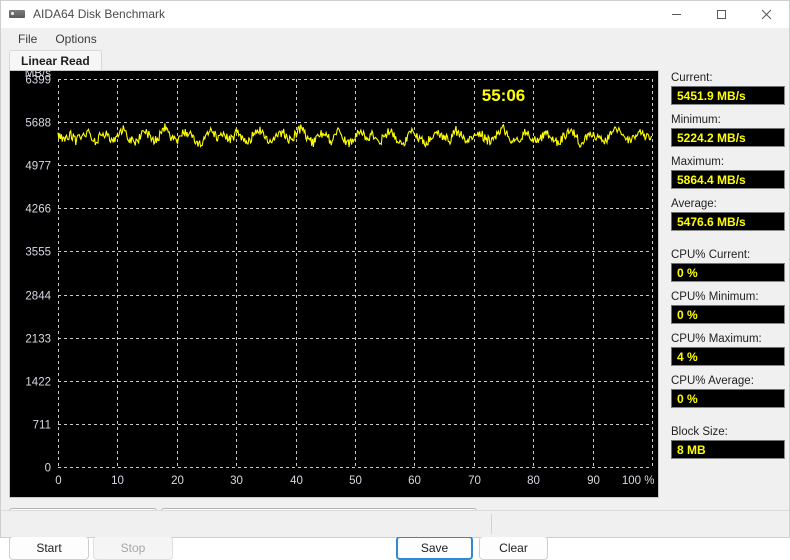  I want to click on start-button: Start, so click(49, 548).